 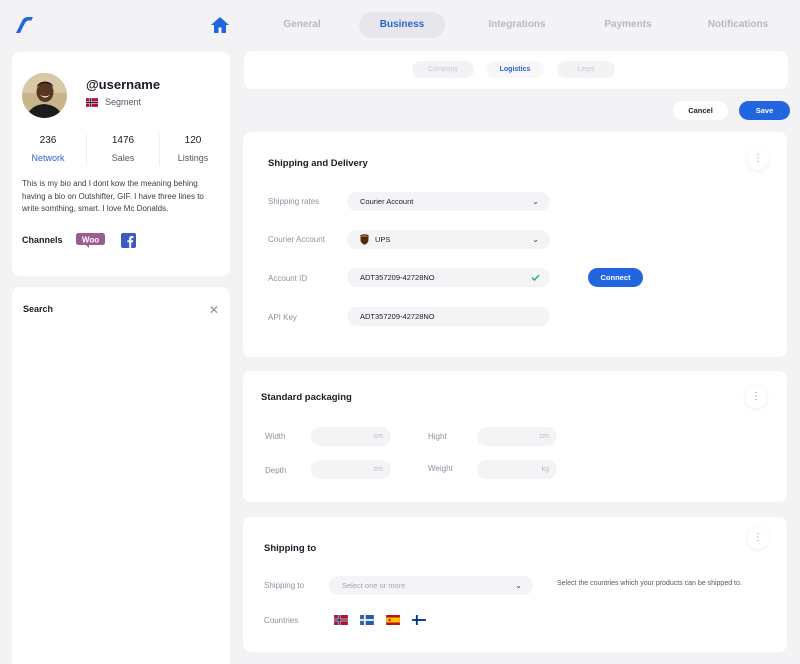 I want to click on courier-account-value: UPS, so click(x=383, y=239).